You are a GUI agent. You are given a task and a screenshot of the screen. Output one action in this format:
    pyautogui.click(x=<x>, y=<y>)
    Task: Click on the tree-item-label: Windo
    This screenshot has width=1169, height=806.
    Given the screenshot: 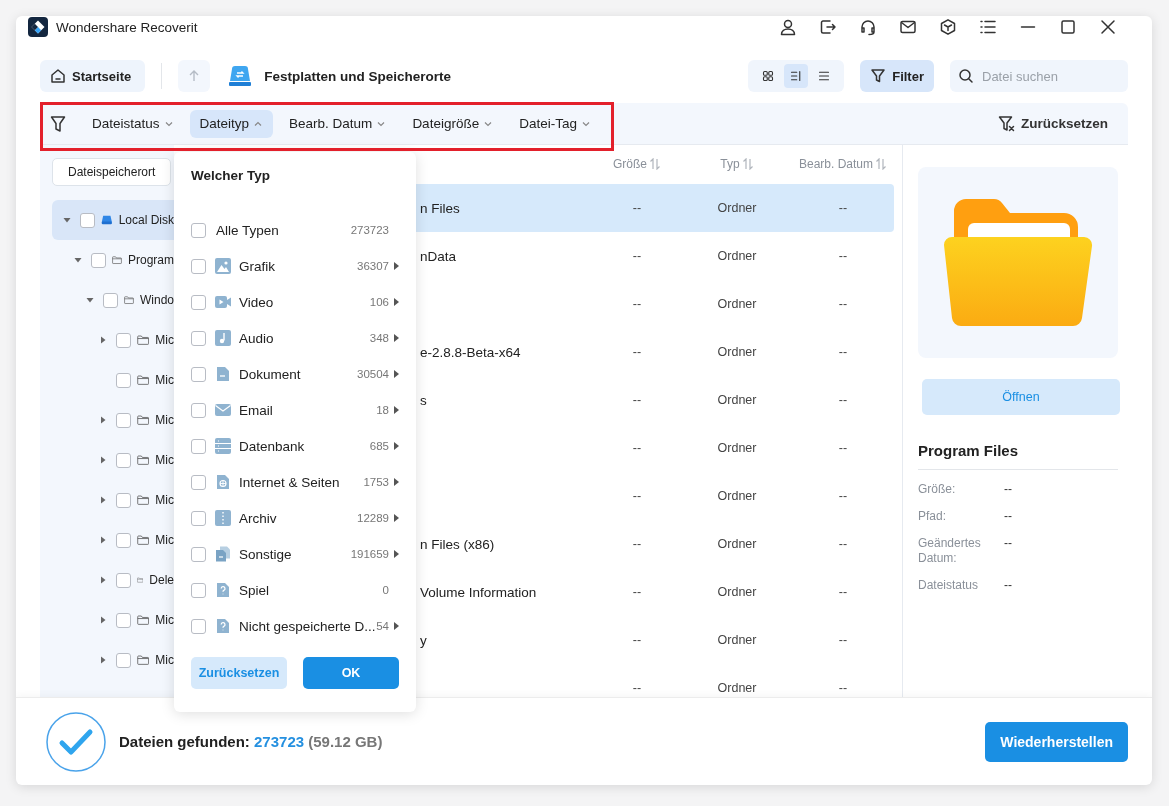 What is the action you would take?
    pyautogui.click(x=157, y=300)
    